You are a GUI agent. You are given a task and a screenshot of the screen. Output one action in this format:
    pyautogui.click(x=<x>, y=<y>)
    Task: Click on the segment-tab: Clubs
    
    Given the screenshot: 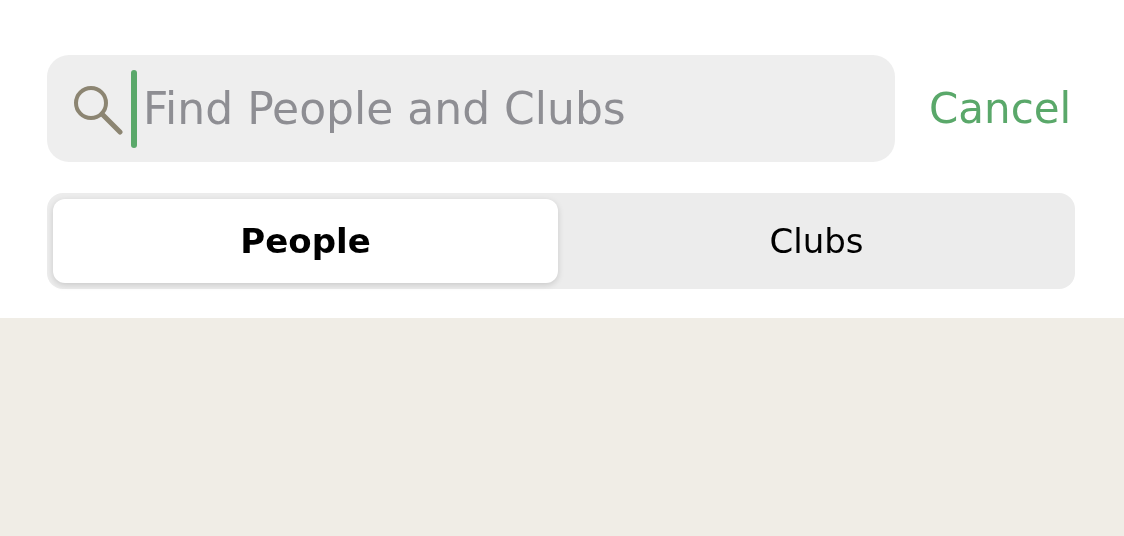 What is the action you would take?
    pyautogui.click(x=816, y=241)
    